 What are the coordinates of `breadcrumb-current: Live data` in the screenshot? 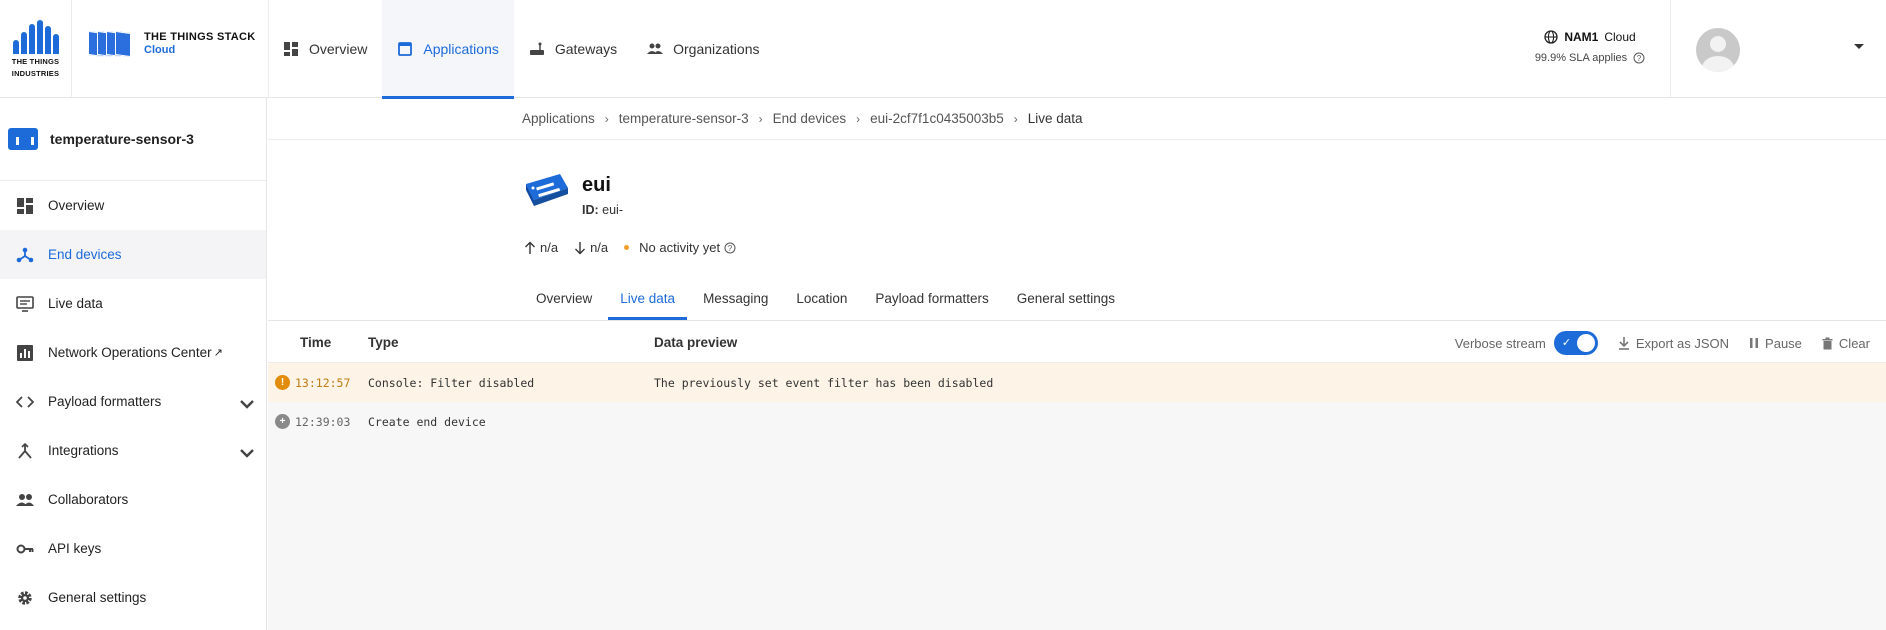 It's located at (1055, 118).